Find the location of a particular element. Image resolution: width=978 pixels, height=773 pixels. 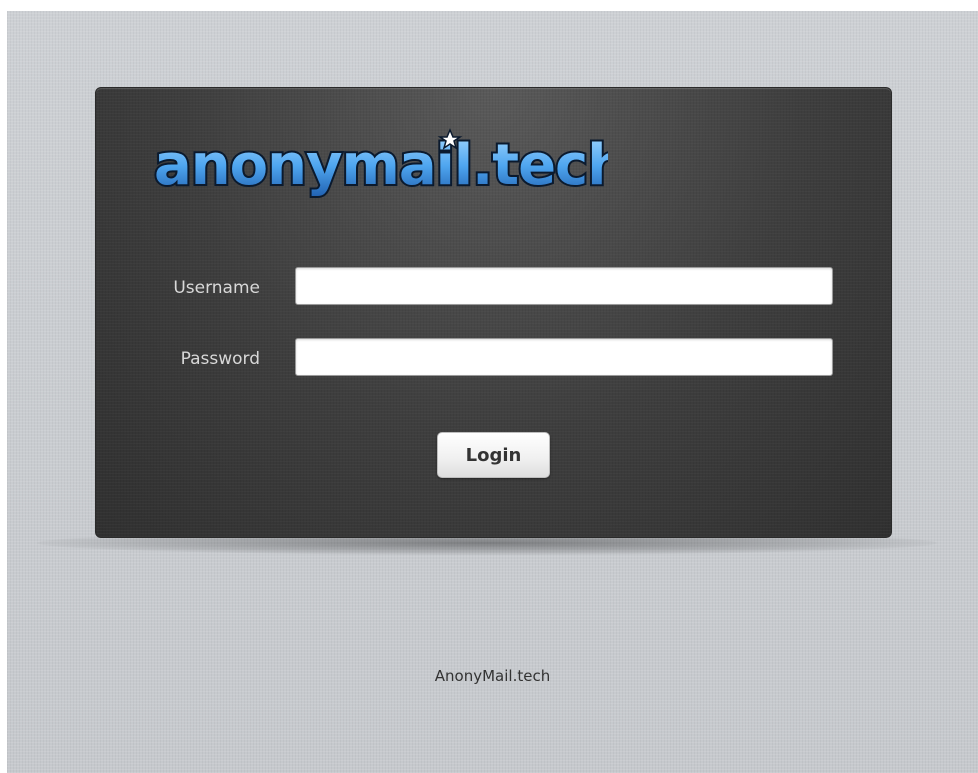

password-field is located at coordinates (564, 357).